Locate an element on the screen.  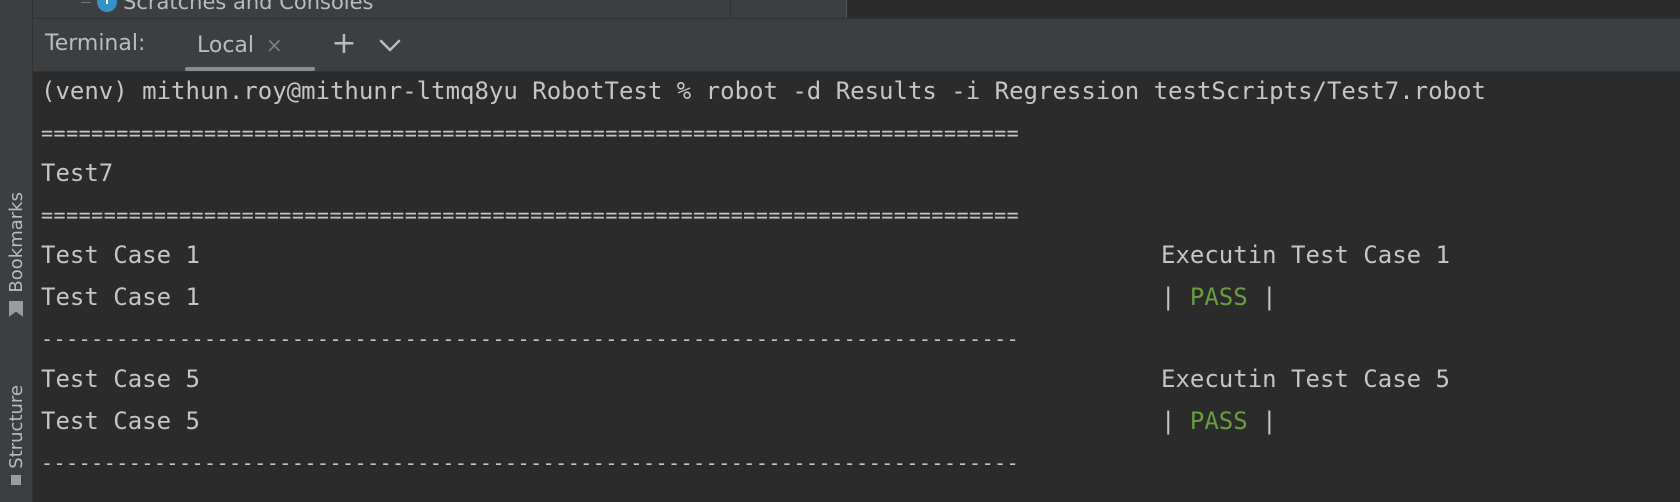
tree-item-scratches: Scratches and Consoles is located at coordinates (227, 7).